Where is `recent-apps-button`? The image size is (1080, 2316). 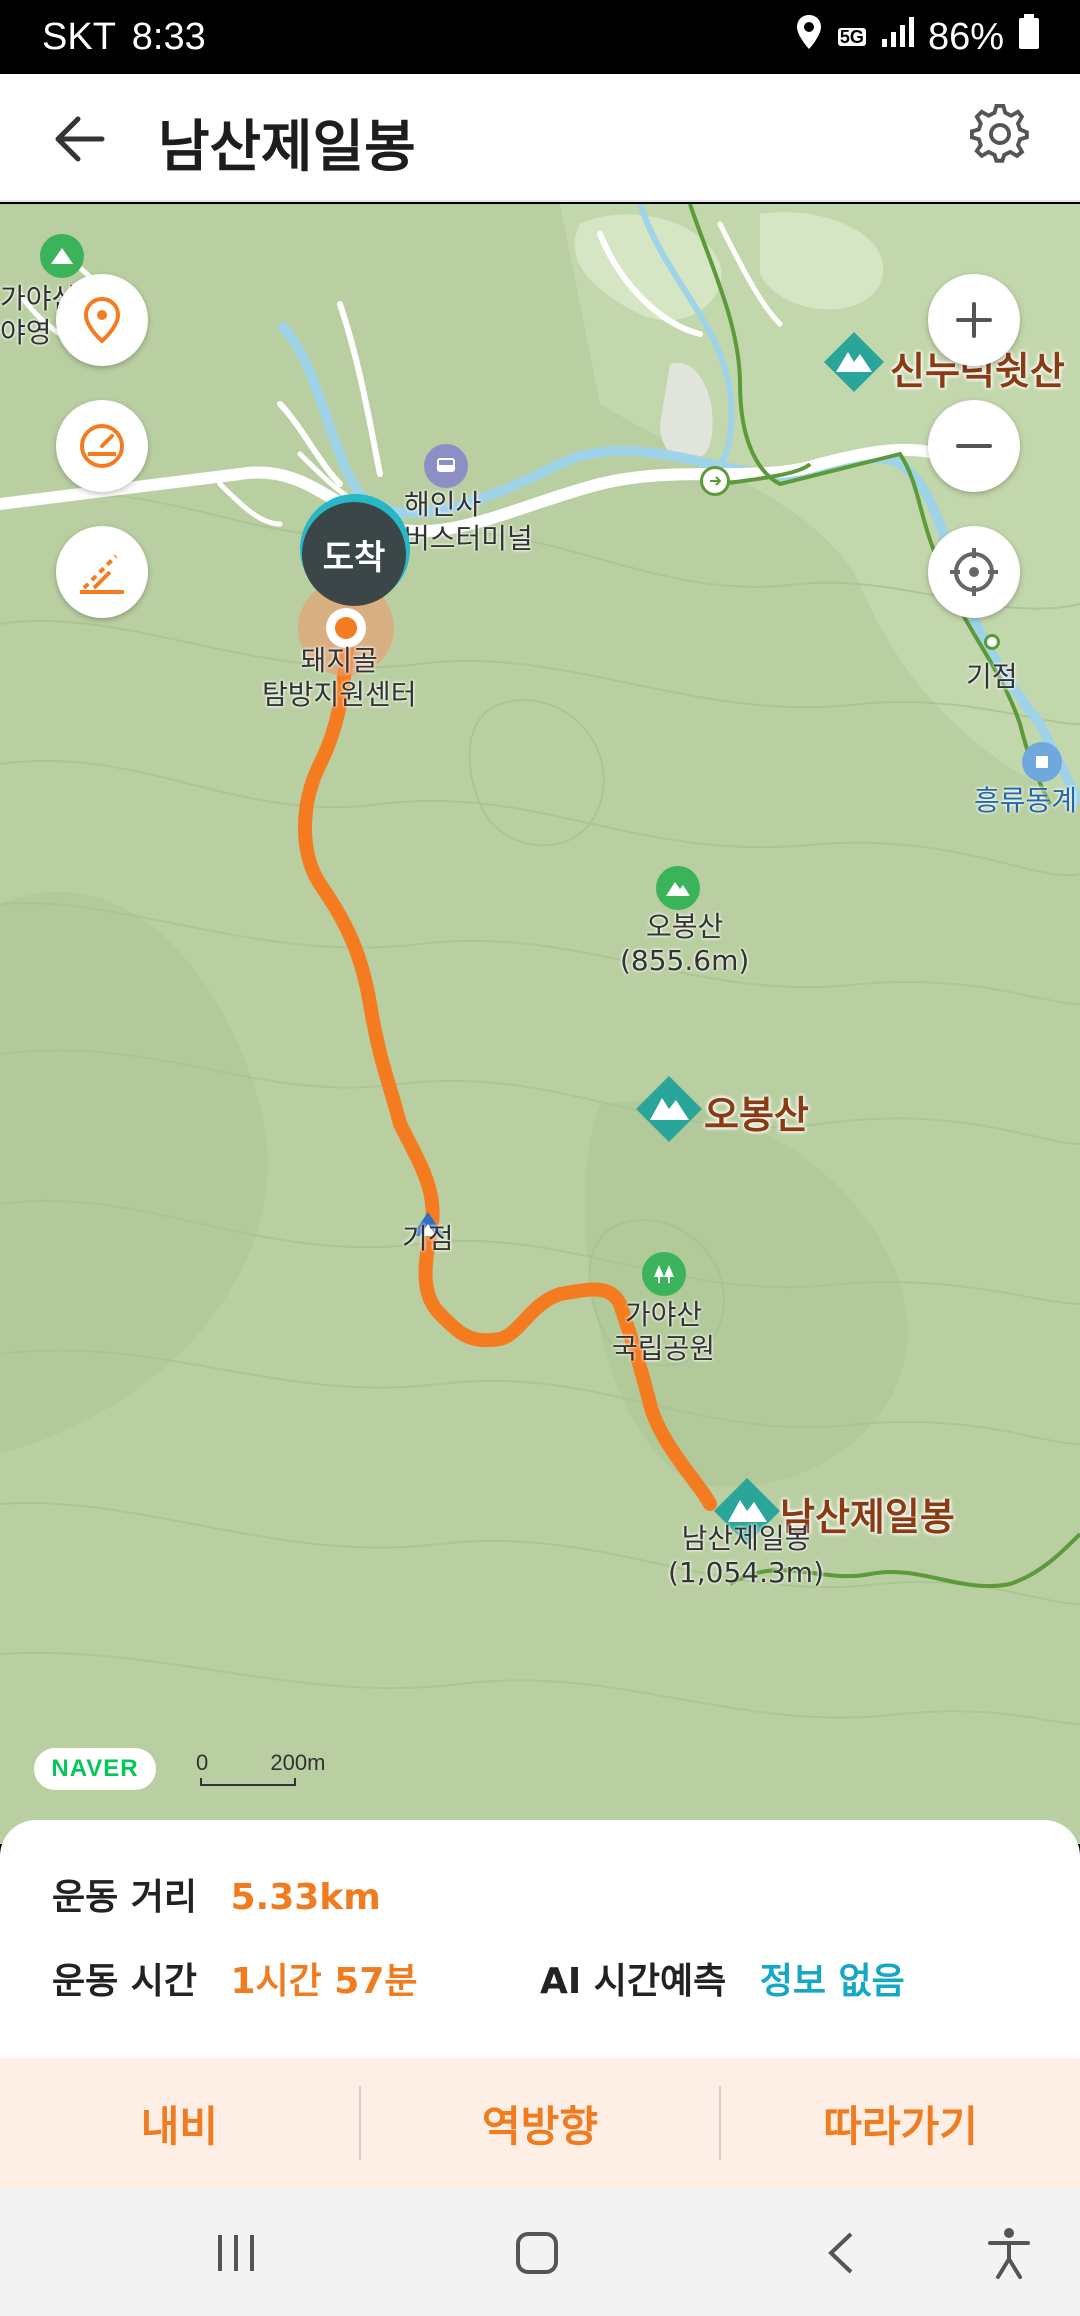 recent-apps-button is located at coordinates (237, 2253).